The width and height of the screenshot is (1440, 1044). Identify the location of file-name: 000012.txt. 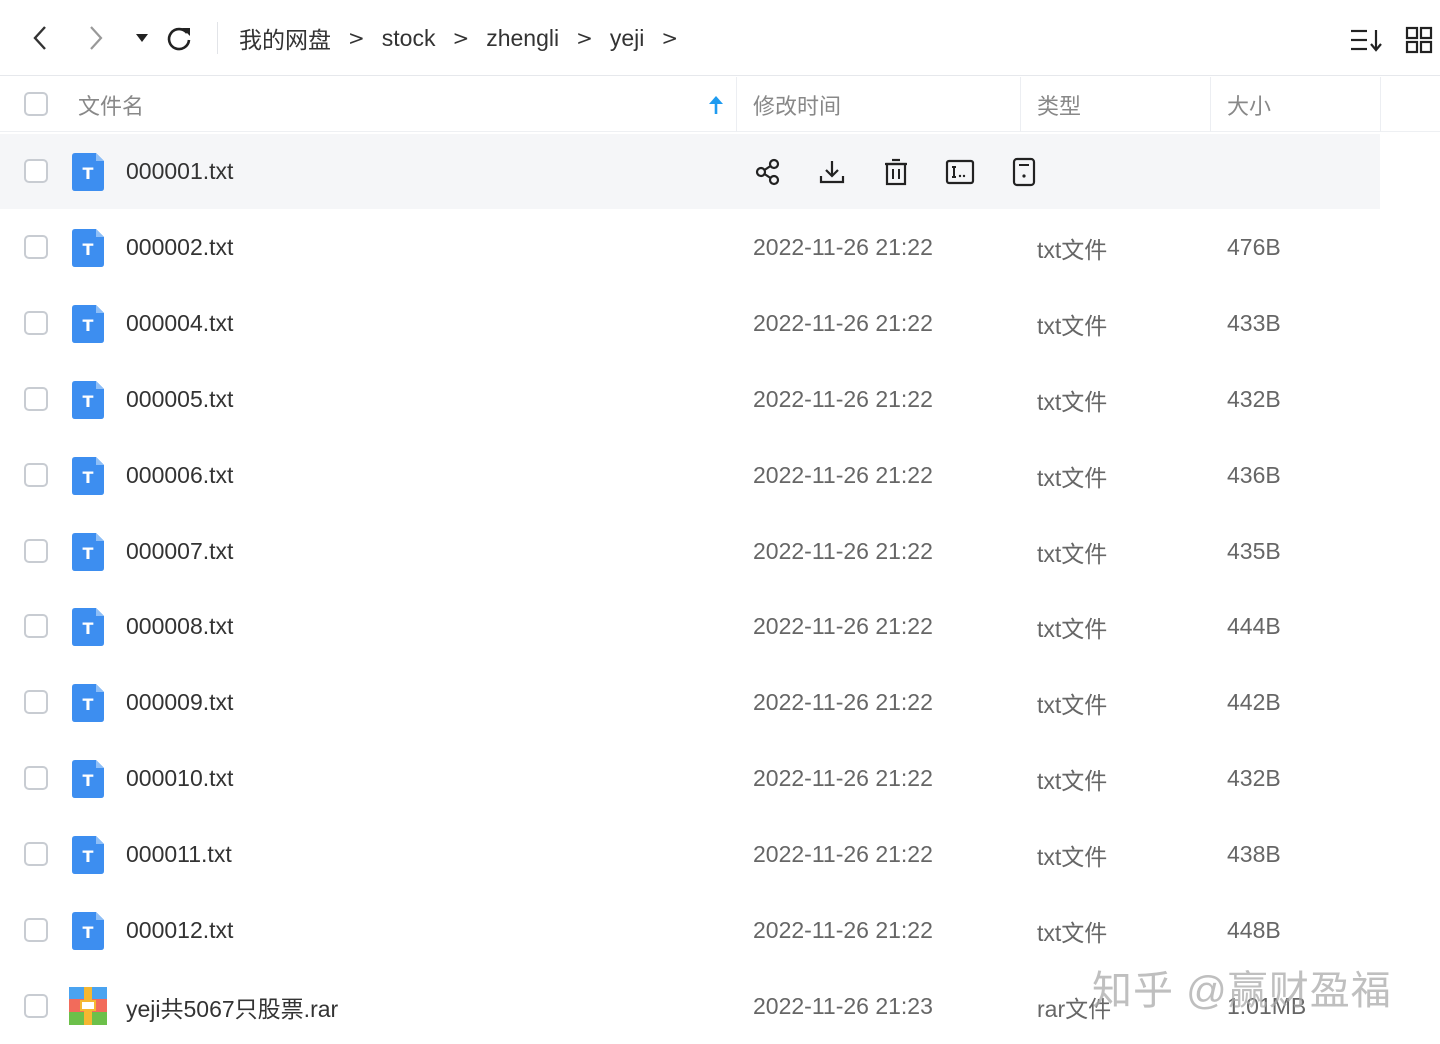
(179, 930).